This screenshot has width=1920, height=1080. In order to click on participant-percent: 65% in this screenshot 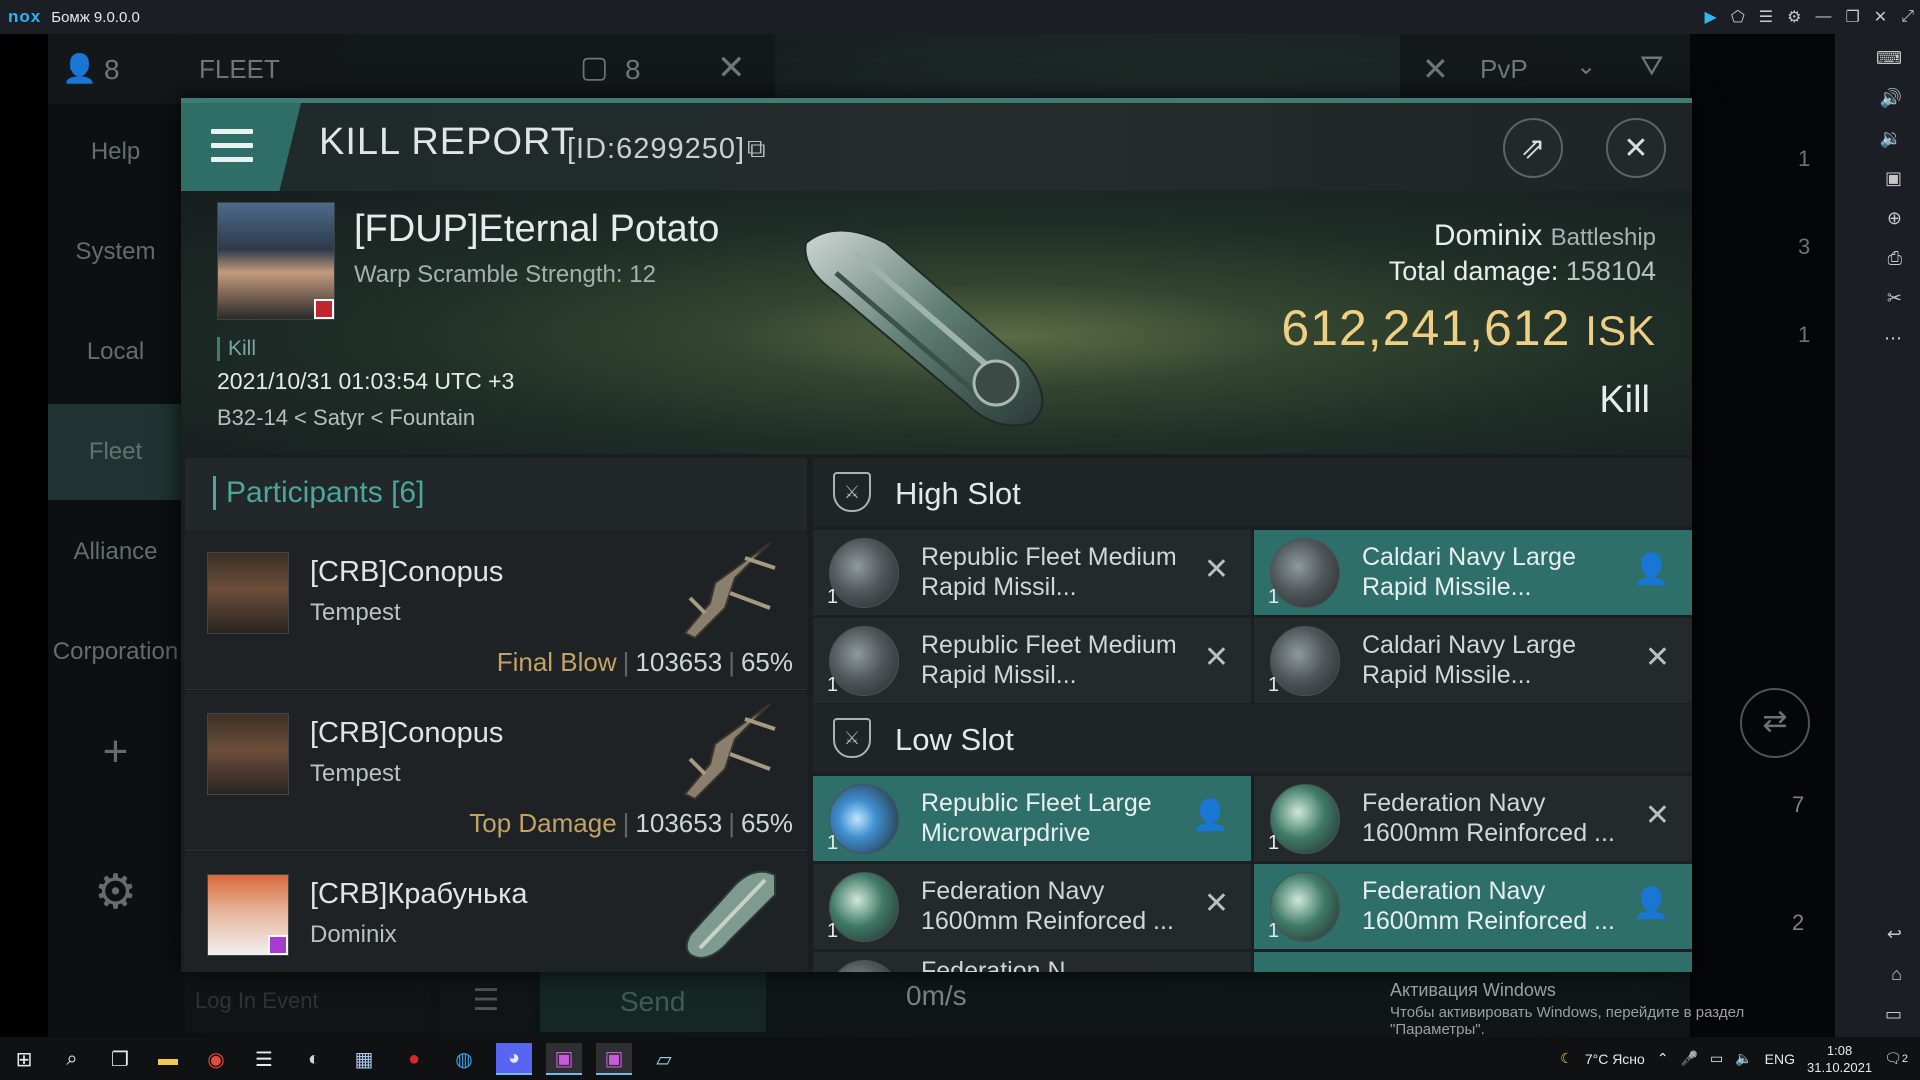, I will do `click(766, 823)`.